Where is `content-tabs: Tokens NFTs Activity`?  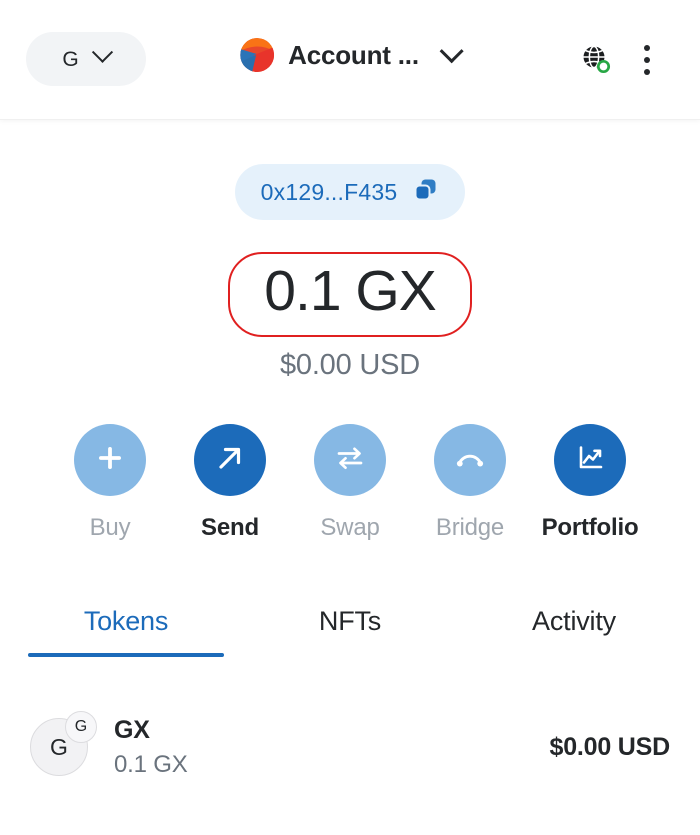 content-tabs: Tokens NFTs Activity is located at coordinates (350, 632).